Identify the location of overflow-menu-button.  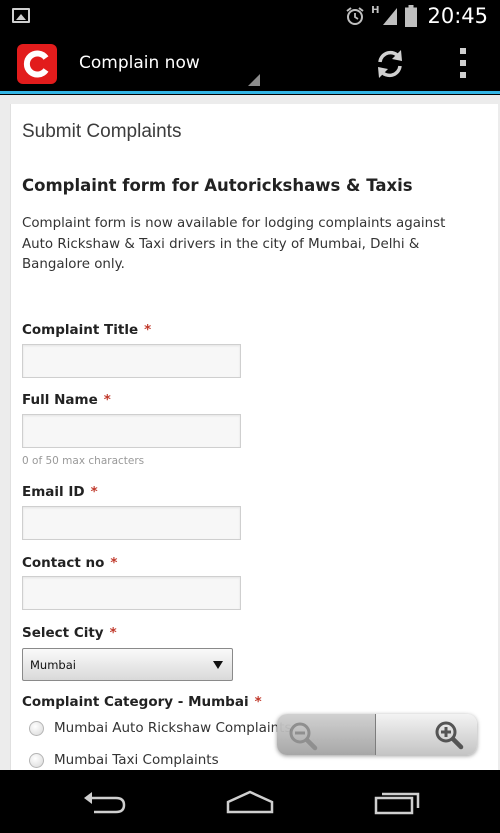
(463, 63).